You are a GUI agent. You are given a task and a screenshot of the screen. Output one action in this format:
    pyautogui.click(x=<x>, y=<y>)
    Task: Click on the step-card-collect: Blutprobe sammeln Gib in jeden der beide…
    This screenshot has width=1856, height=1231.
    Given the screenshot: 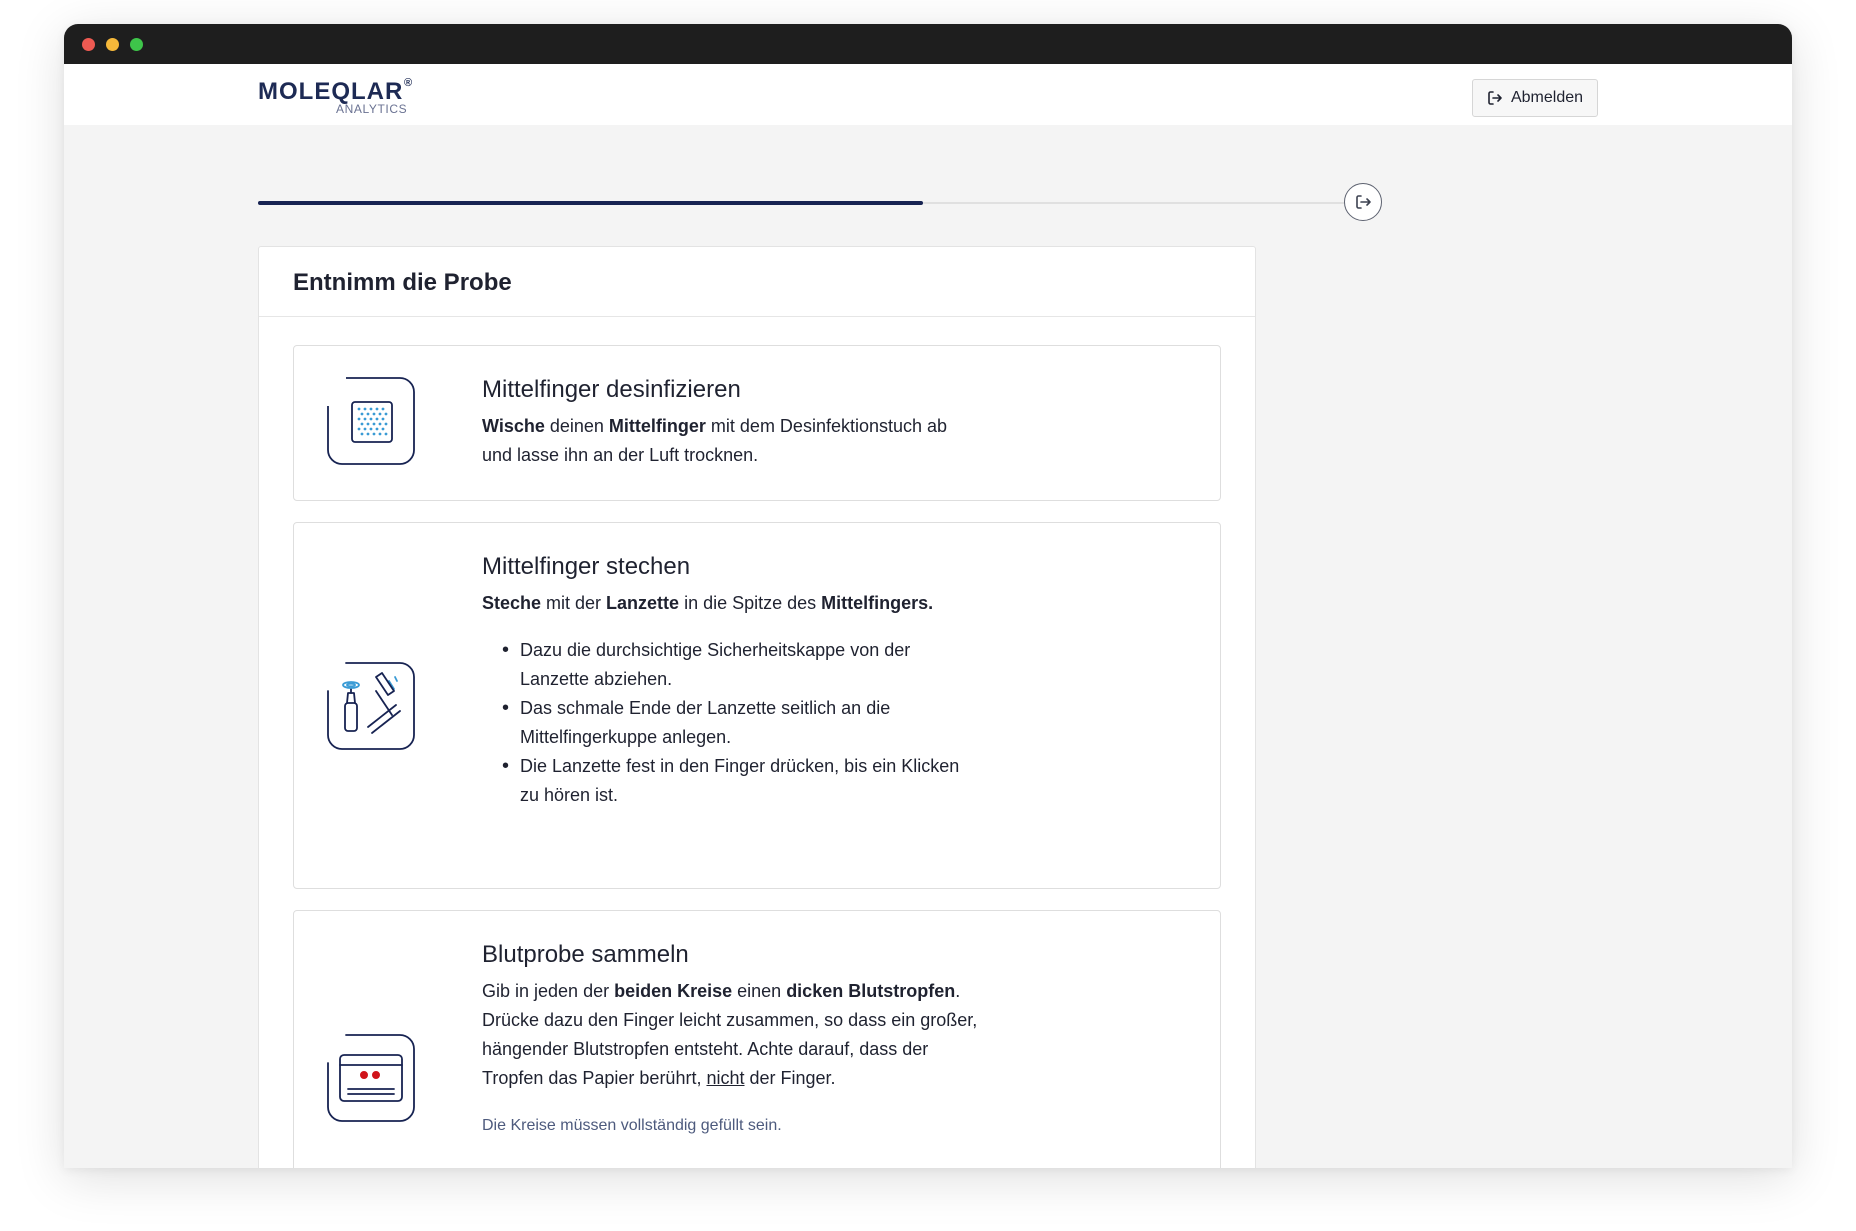 What is the action you would take?
    pyautogui.click(x=757, y=1039)
    